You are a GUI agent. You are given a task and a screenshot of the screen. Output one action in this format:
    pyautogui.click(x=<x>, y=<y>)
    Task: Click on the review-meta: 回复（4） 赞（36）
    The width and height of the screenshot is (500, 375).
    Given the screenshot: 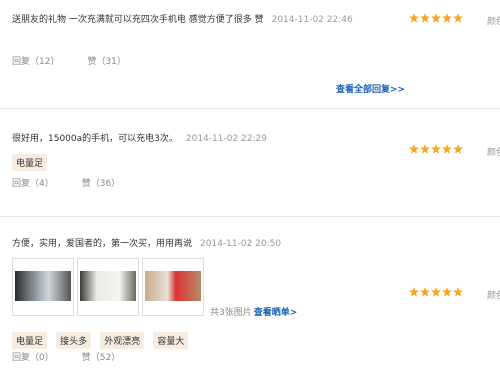 What is the action you would take?
    pyautogui.click(x=66, y=182)
    